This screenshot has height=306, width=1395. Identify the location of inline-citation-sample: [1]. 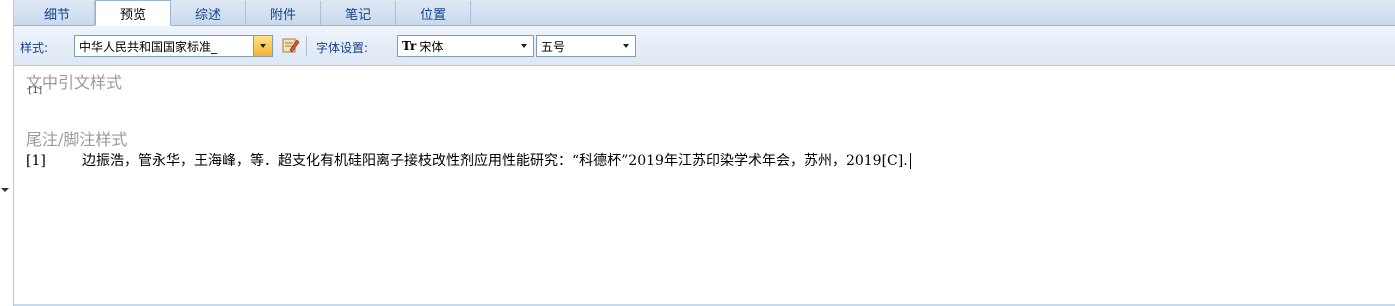
(35, 91).